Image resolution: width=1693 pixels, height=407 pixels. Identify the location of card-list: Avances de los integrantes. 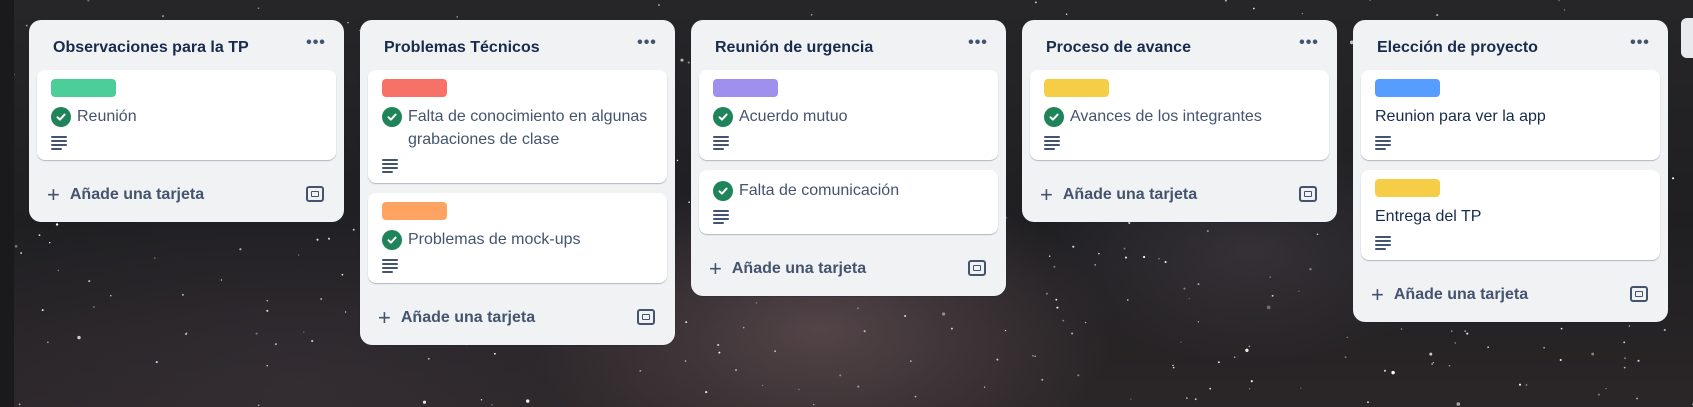
(1179, 115).